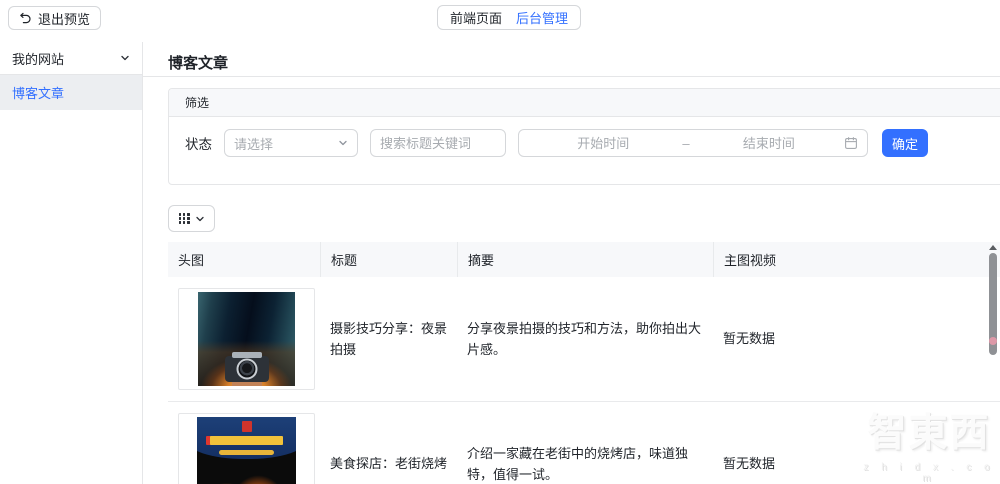 The height and width of the screenshot is (484, 1000). Describe the element at coordinates (542, 17) in the screenshot. I see `tab-admin-manage: 后台管理` at that location.